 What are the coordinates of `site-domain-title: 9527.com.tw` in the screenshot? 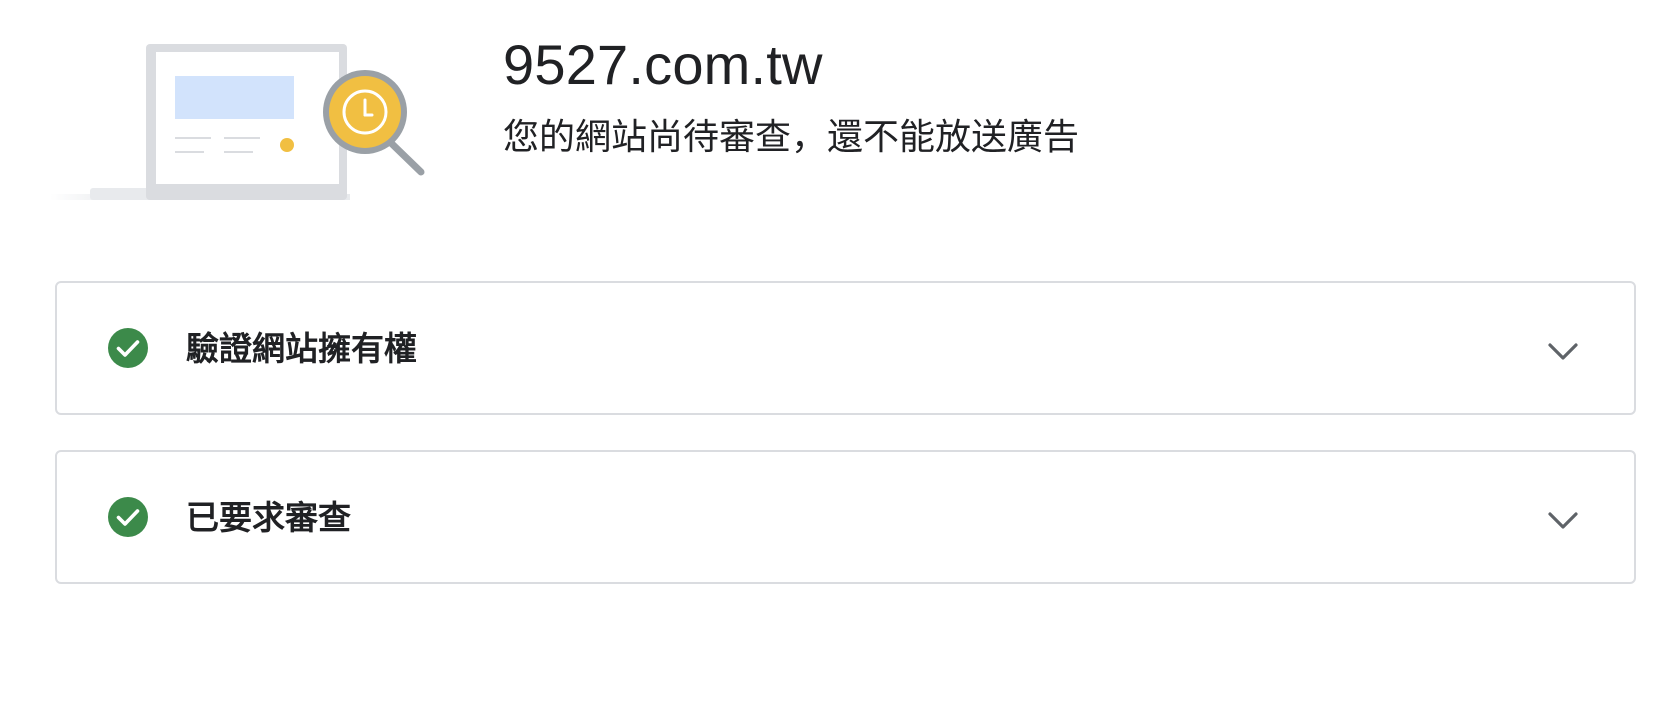 It's located at (663, 64).